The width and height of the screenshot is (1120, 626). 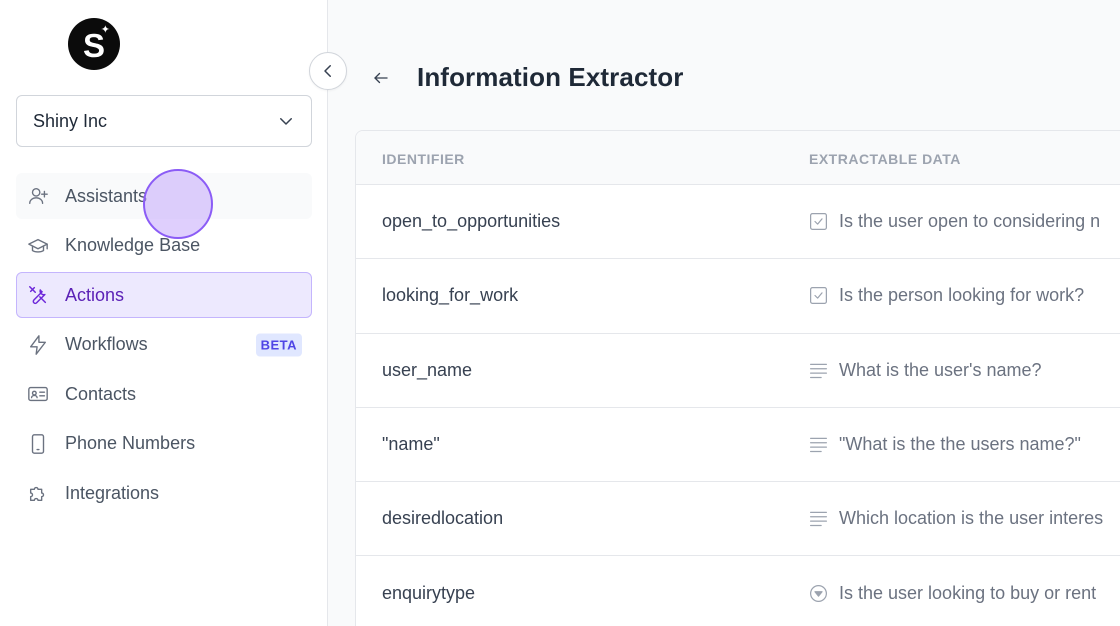 What do you see at coordinates (164, 196) in the screenshot?
I see `sidebar-item-assistants: Assistants` at bounding box center [164, 196].